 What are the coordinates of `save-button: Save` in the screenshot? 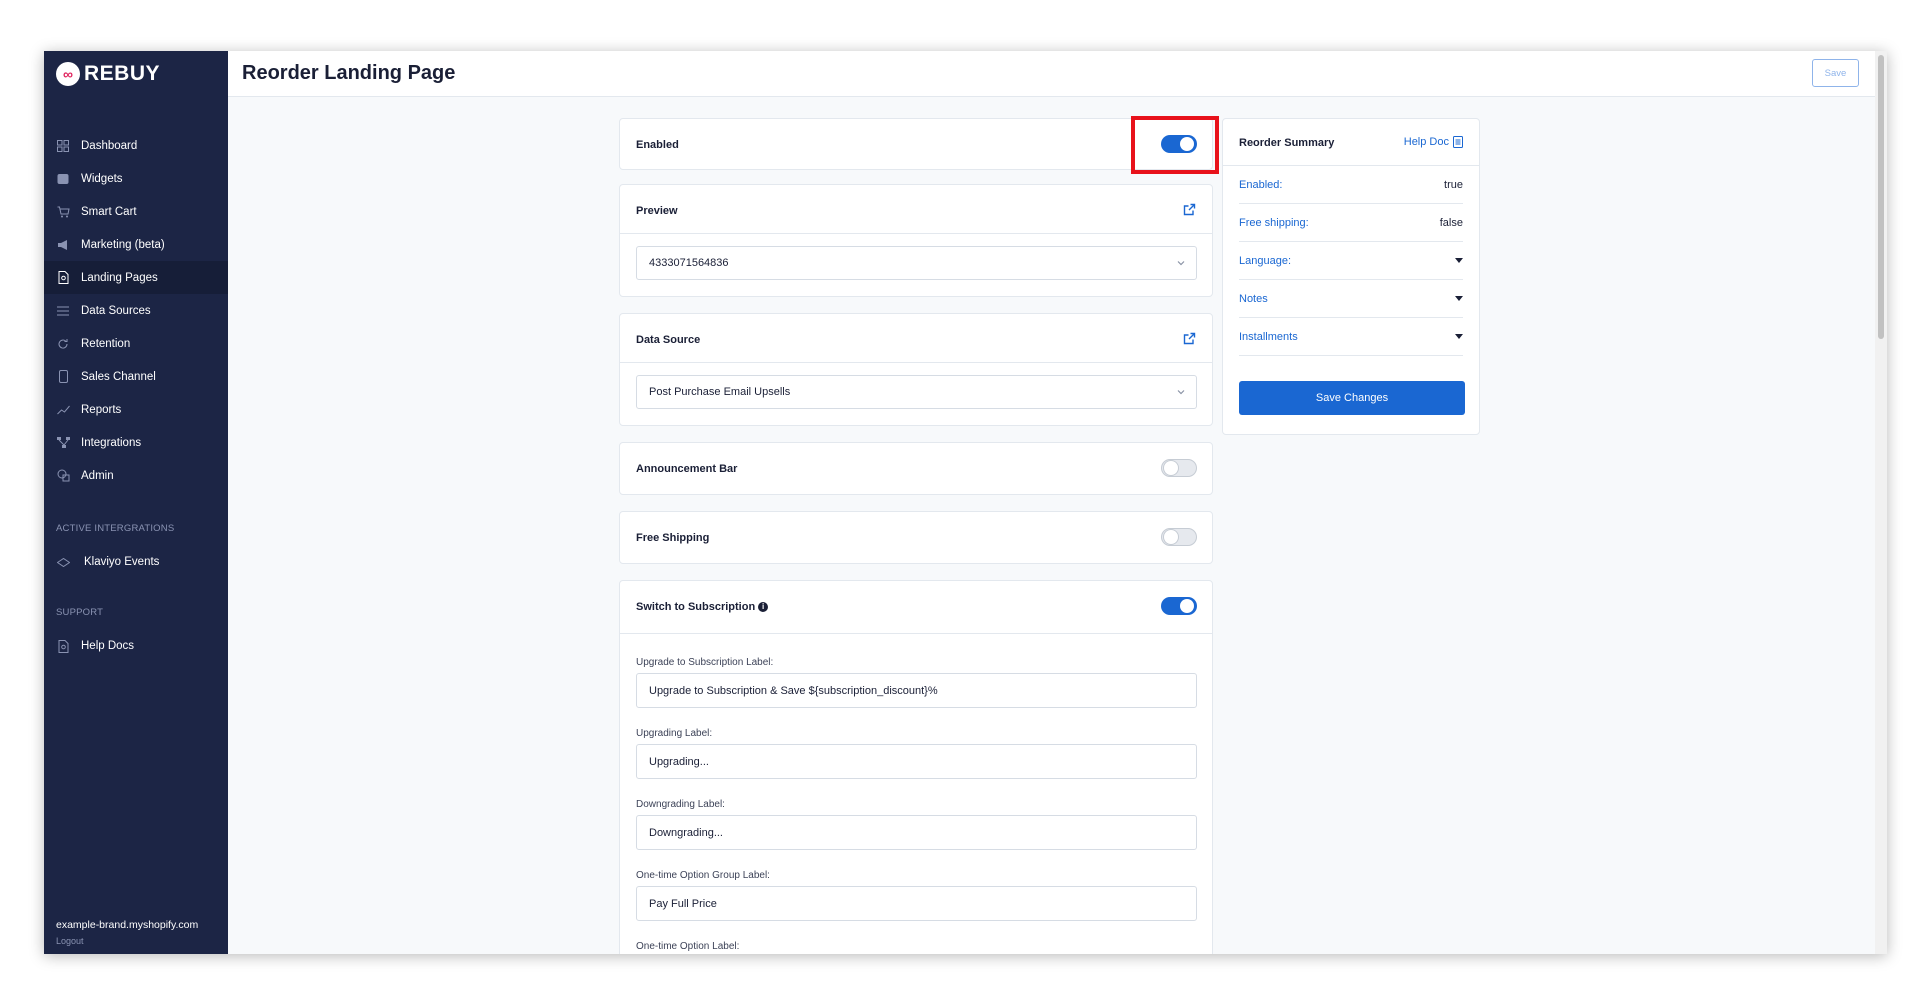 It's located at (1835, 73).